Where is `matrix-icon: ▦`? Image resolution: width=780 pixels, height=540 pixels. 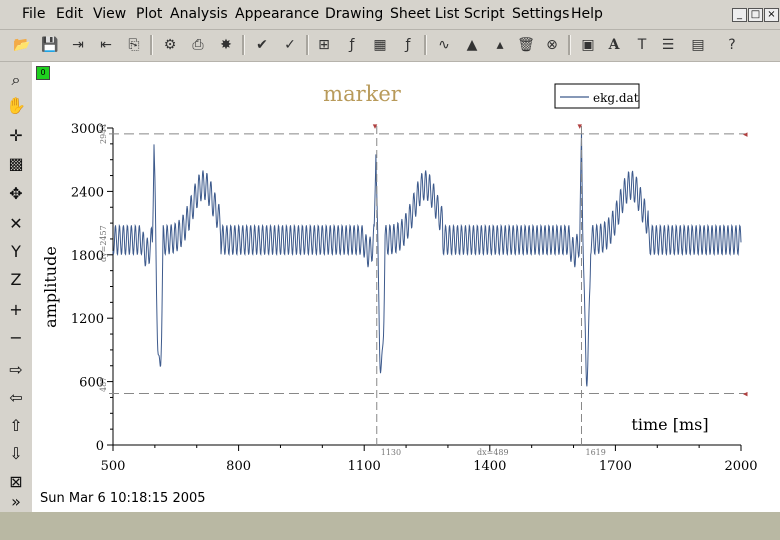
matrix-icon: ▦ is located at coordinates (380, 45).